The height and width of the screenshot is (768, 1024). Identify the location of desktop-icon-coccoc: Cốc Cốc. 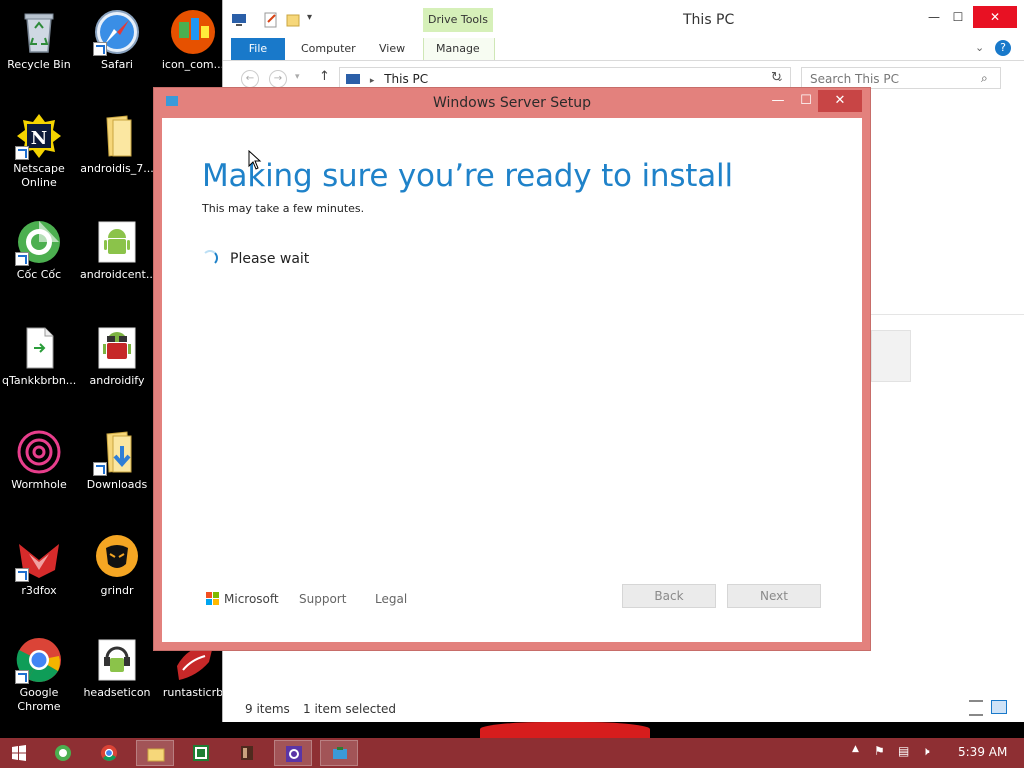
(39, 250).